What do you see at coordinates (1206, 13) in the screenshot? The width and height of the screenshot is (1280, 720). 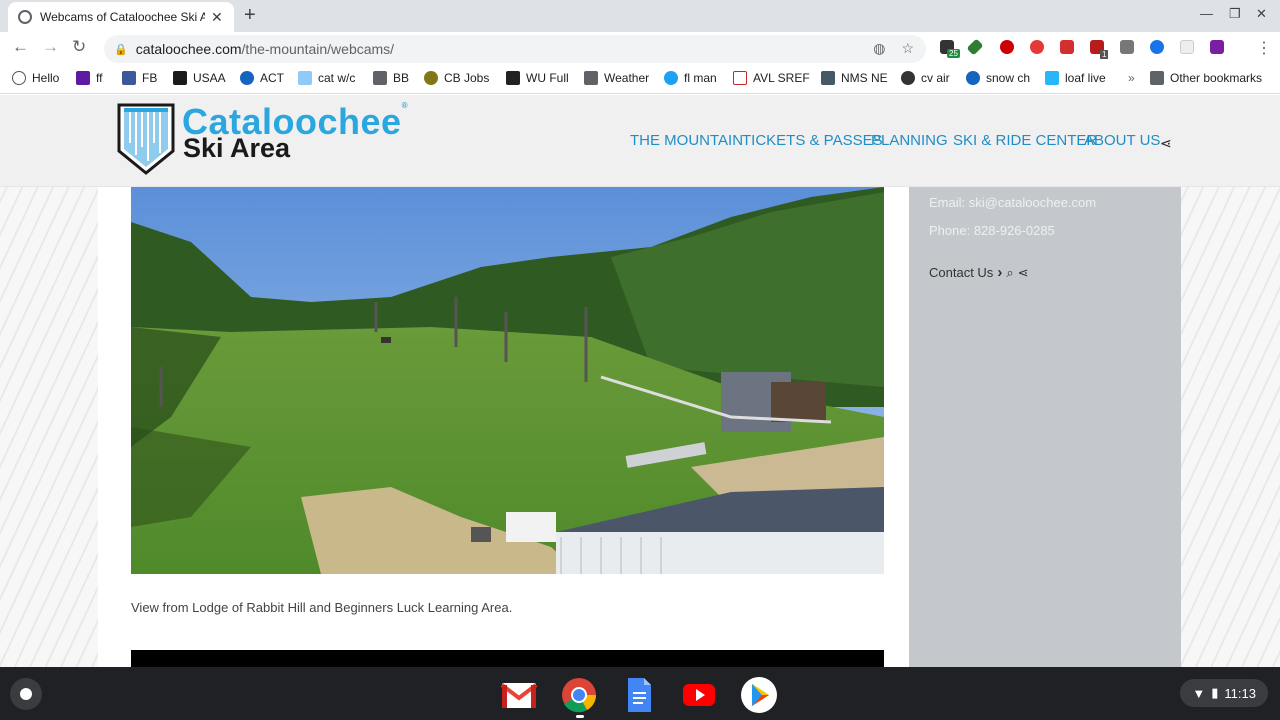 I see `minimize-button: —` at bounding box center [1206, 13].